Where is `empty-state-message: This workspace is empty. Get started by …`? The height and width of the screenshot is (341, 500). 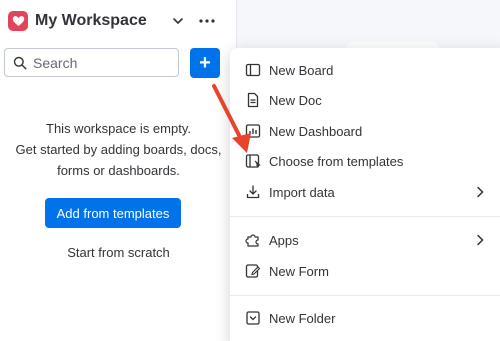 empty-state-message: This workspace is empty. Get started by … is located at coordinates (118, 149).